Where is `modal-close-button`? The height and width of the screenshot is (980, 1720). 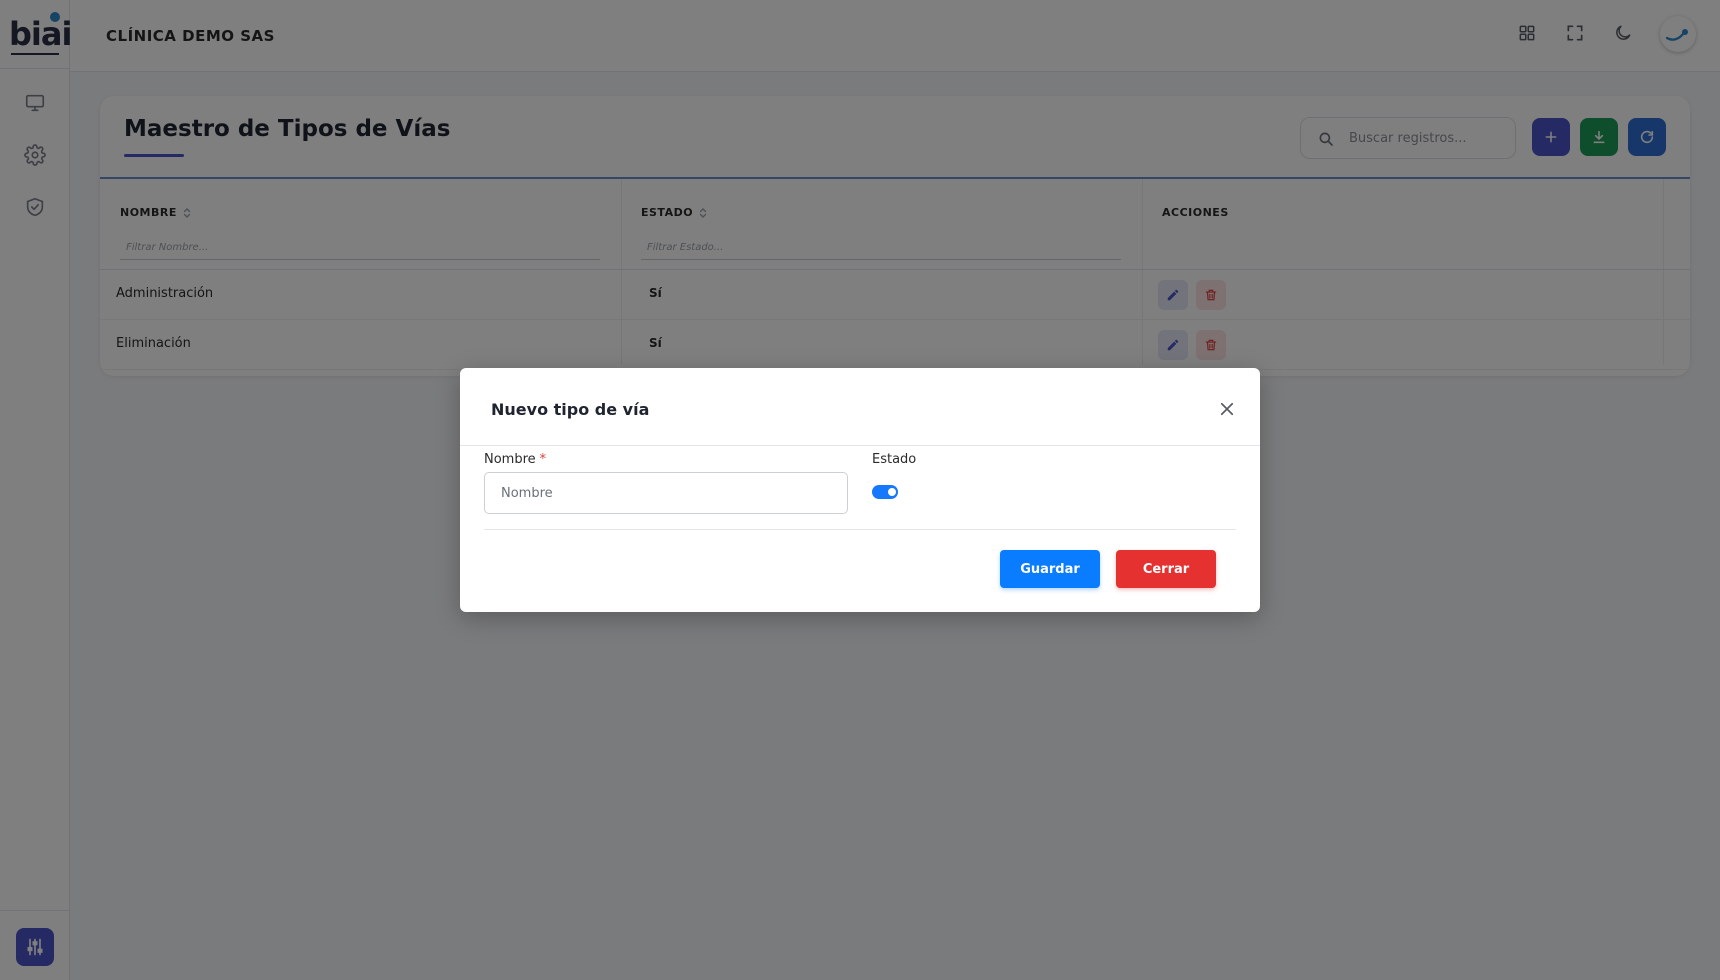
modal-close-button is located at coordinates (1227, 409).